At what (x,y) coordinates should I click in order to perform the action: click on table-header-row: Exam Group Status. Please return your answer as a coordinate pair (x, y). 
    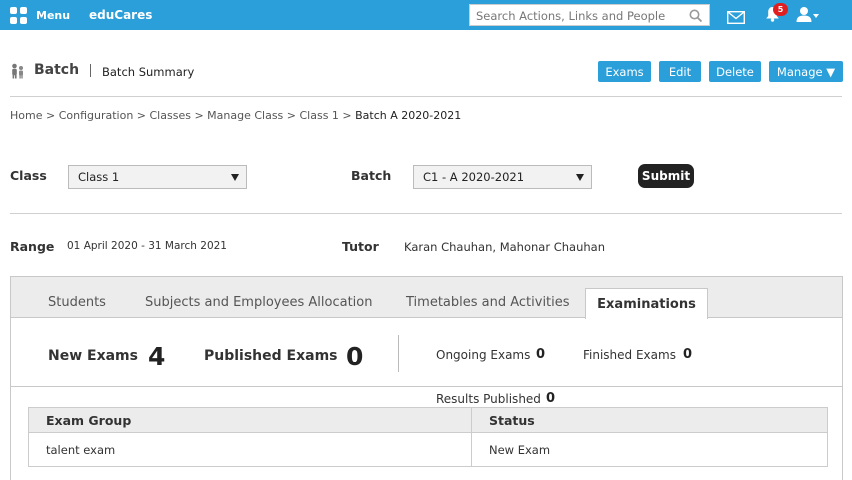
    Looking at the image, I should click on (428, 420).